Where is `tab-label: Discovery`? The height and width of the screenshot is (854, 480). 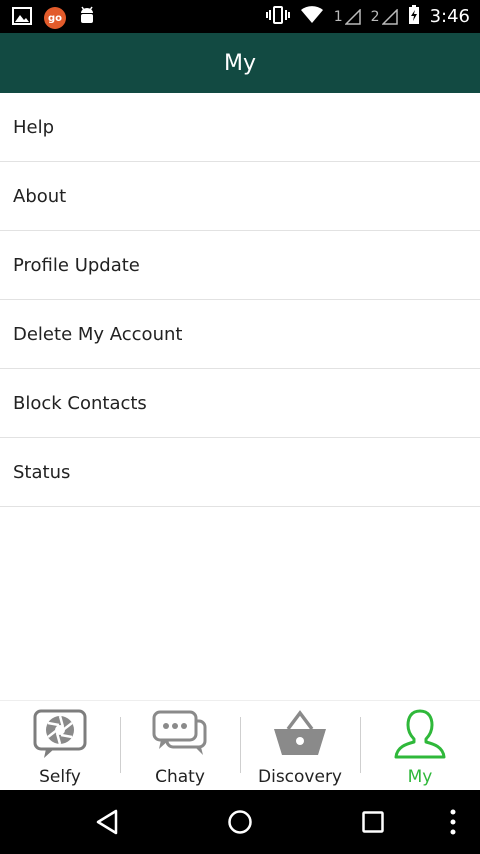
tab-label: Discovery is located at coordinates (300, 777).